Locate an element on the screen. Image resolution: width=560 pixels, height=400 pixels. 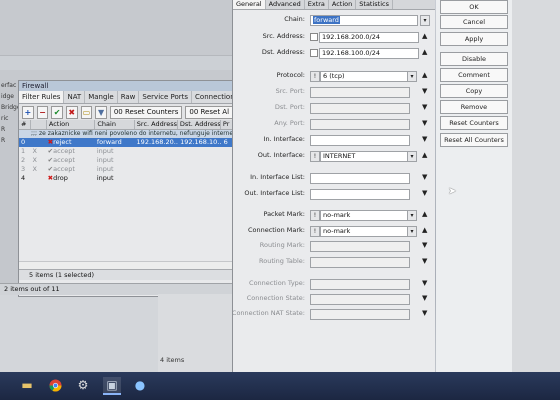
table-row: 3 X ✔accept input is located at coordinates (126, 169).